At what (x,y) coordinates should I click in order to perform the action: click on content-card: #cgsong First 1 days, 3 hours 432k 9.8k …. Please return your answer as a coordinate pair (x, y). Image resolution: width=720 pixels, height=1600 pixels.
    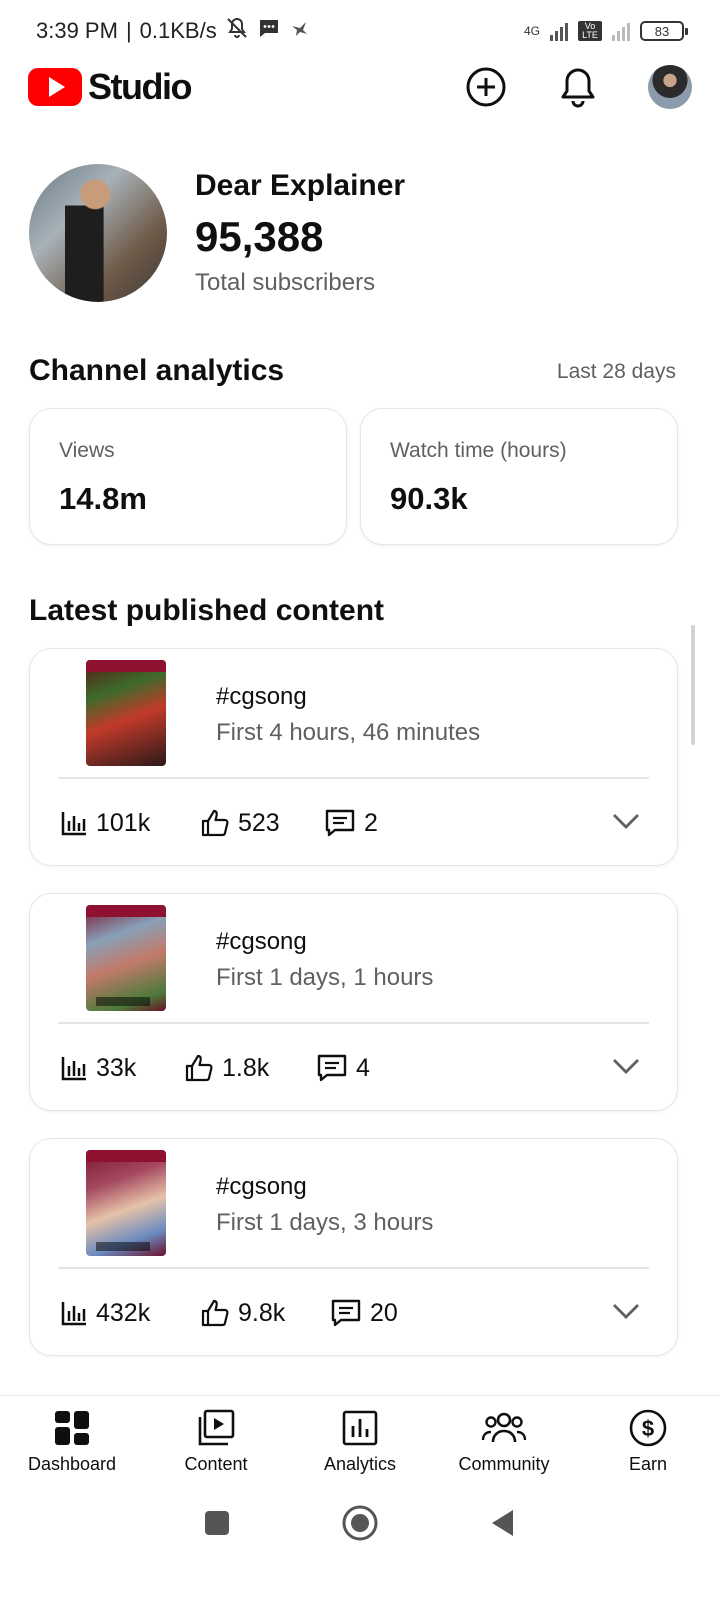
    Looking at the image, I should click on (353, 1247).